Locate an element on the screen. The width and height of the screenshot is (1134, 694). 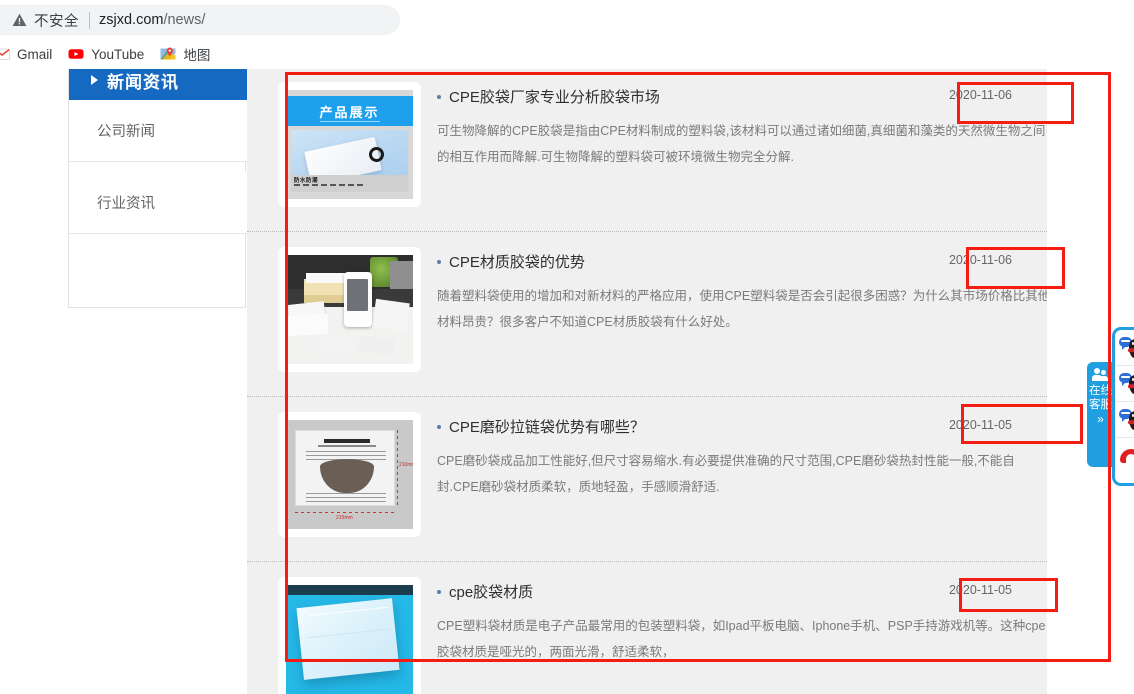
bag-print-title is located at coordinates (347, 441).